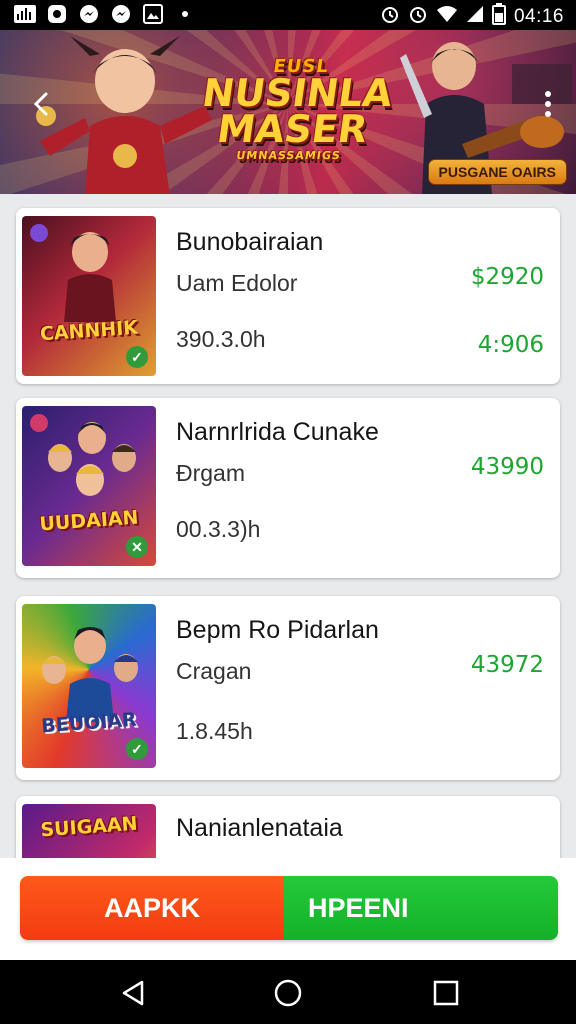 Image resolution: width=576 pixels, height=1024 pixels. I want to click on item-meta: 00.3.3)h, so click(218, 529).